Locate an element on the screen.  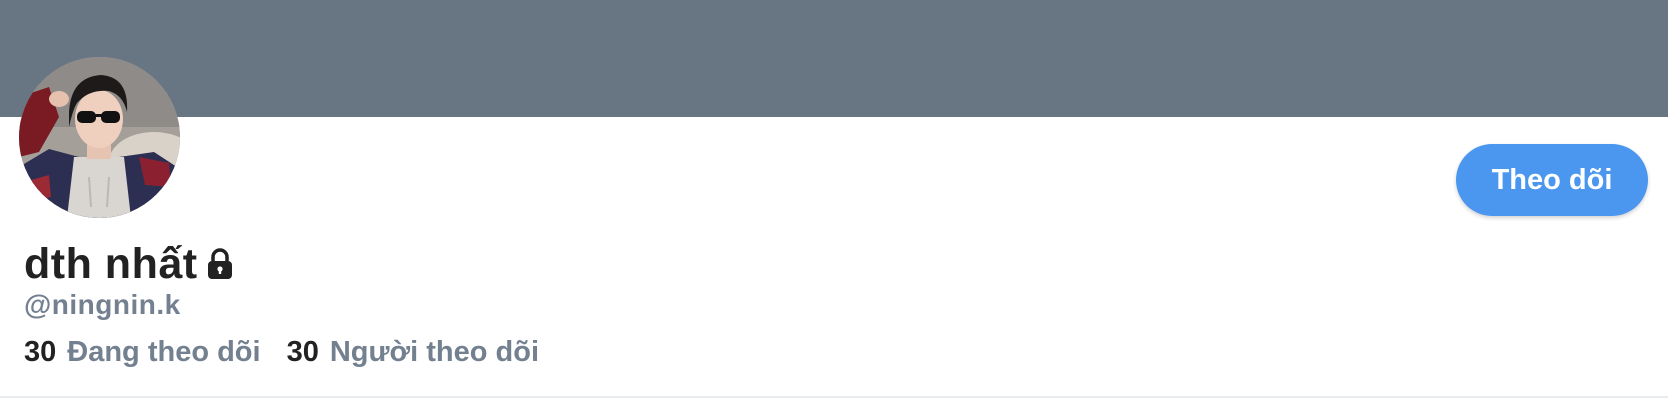
followers-count: 30 is located at coordinates (302, 352).